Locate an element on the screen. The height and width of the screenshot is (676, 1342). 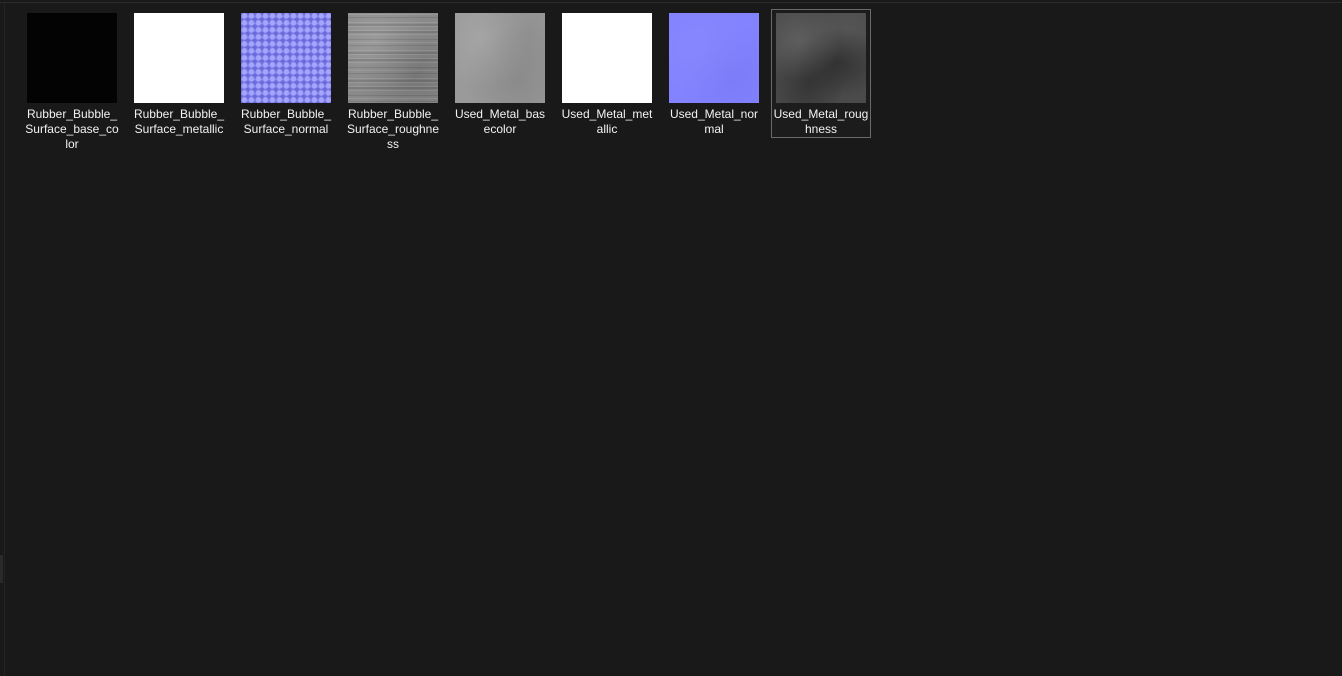
file-item: Rubber_Bubble_Surface_base_color is located at coordinates (72, 80).